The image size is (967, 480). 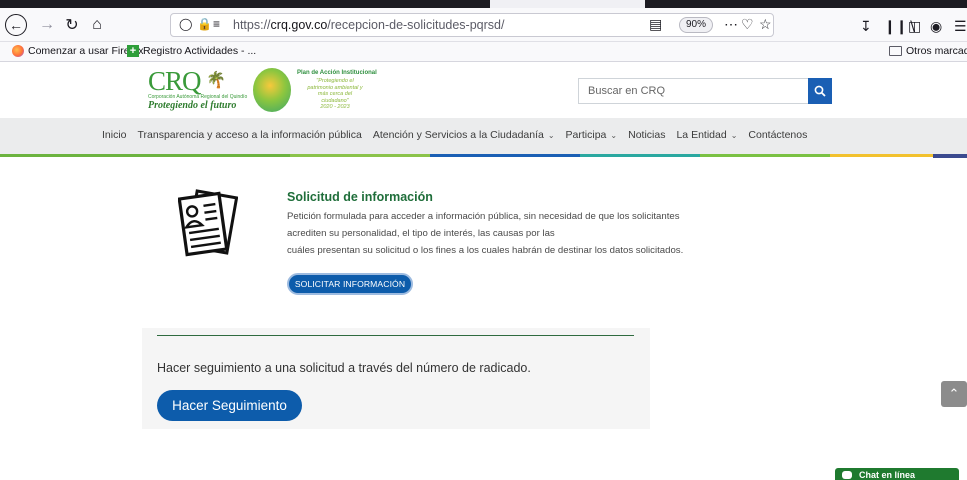 I want to click on forward-icon: →, so click(x=47, y=25).